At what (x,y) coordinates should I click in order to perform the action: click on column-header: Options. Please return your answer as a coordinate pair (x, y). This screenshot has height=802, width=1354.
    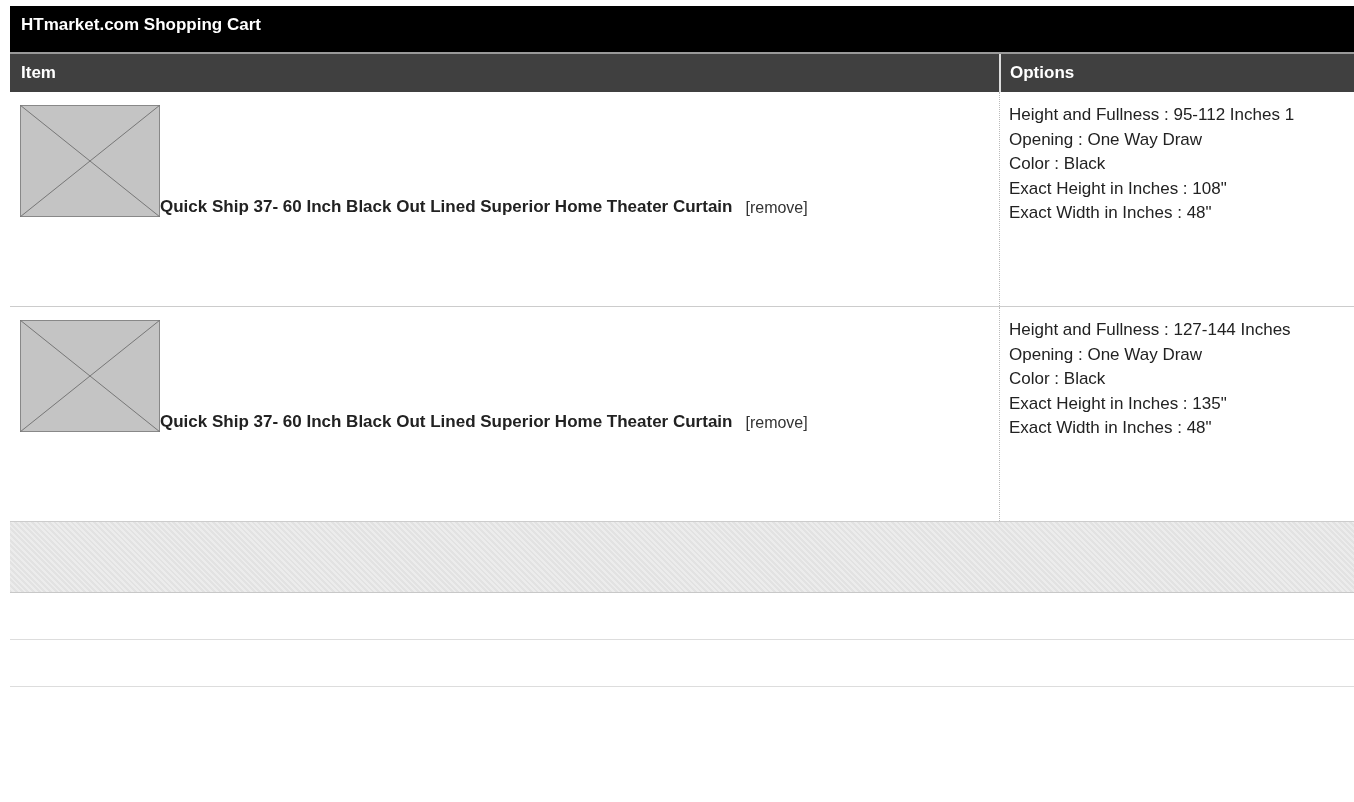
    Looking at the image, I should click on (1037, 73).